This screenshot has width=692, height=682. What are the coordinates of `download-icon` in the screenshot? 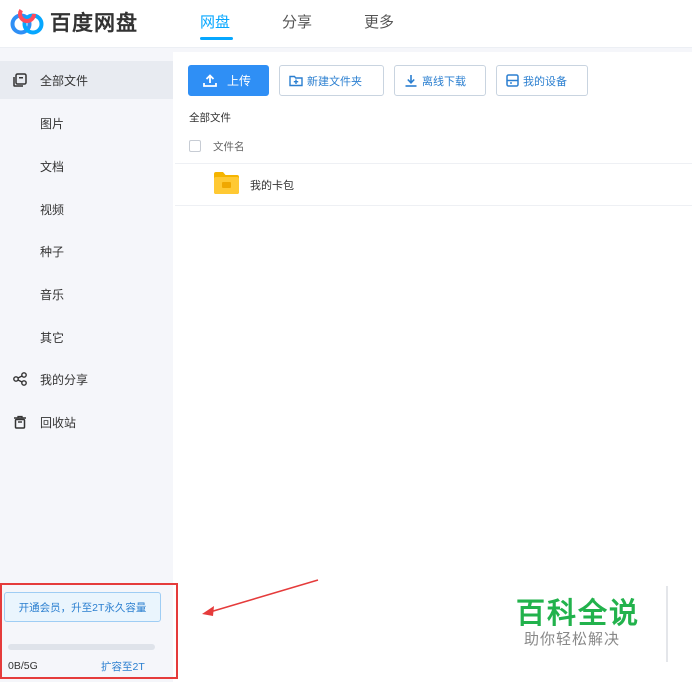 It's located at (411, 80).